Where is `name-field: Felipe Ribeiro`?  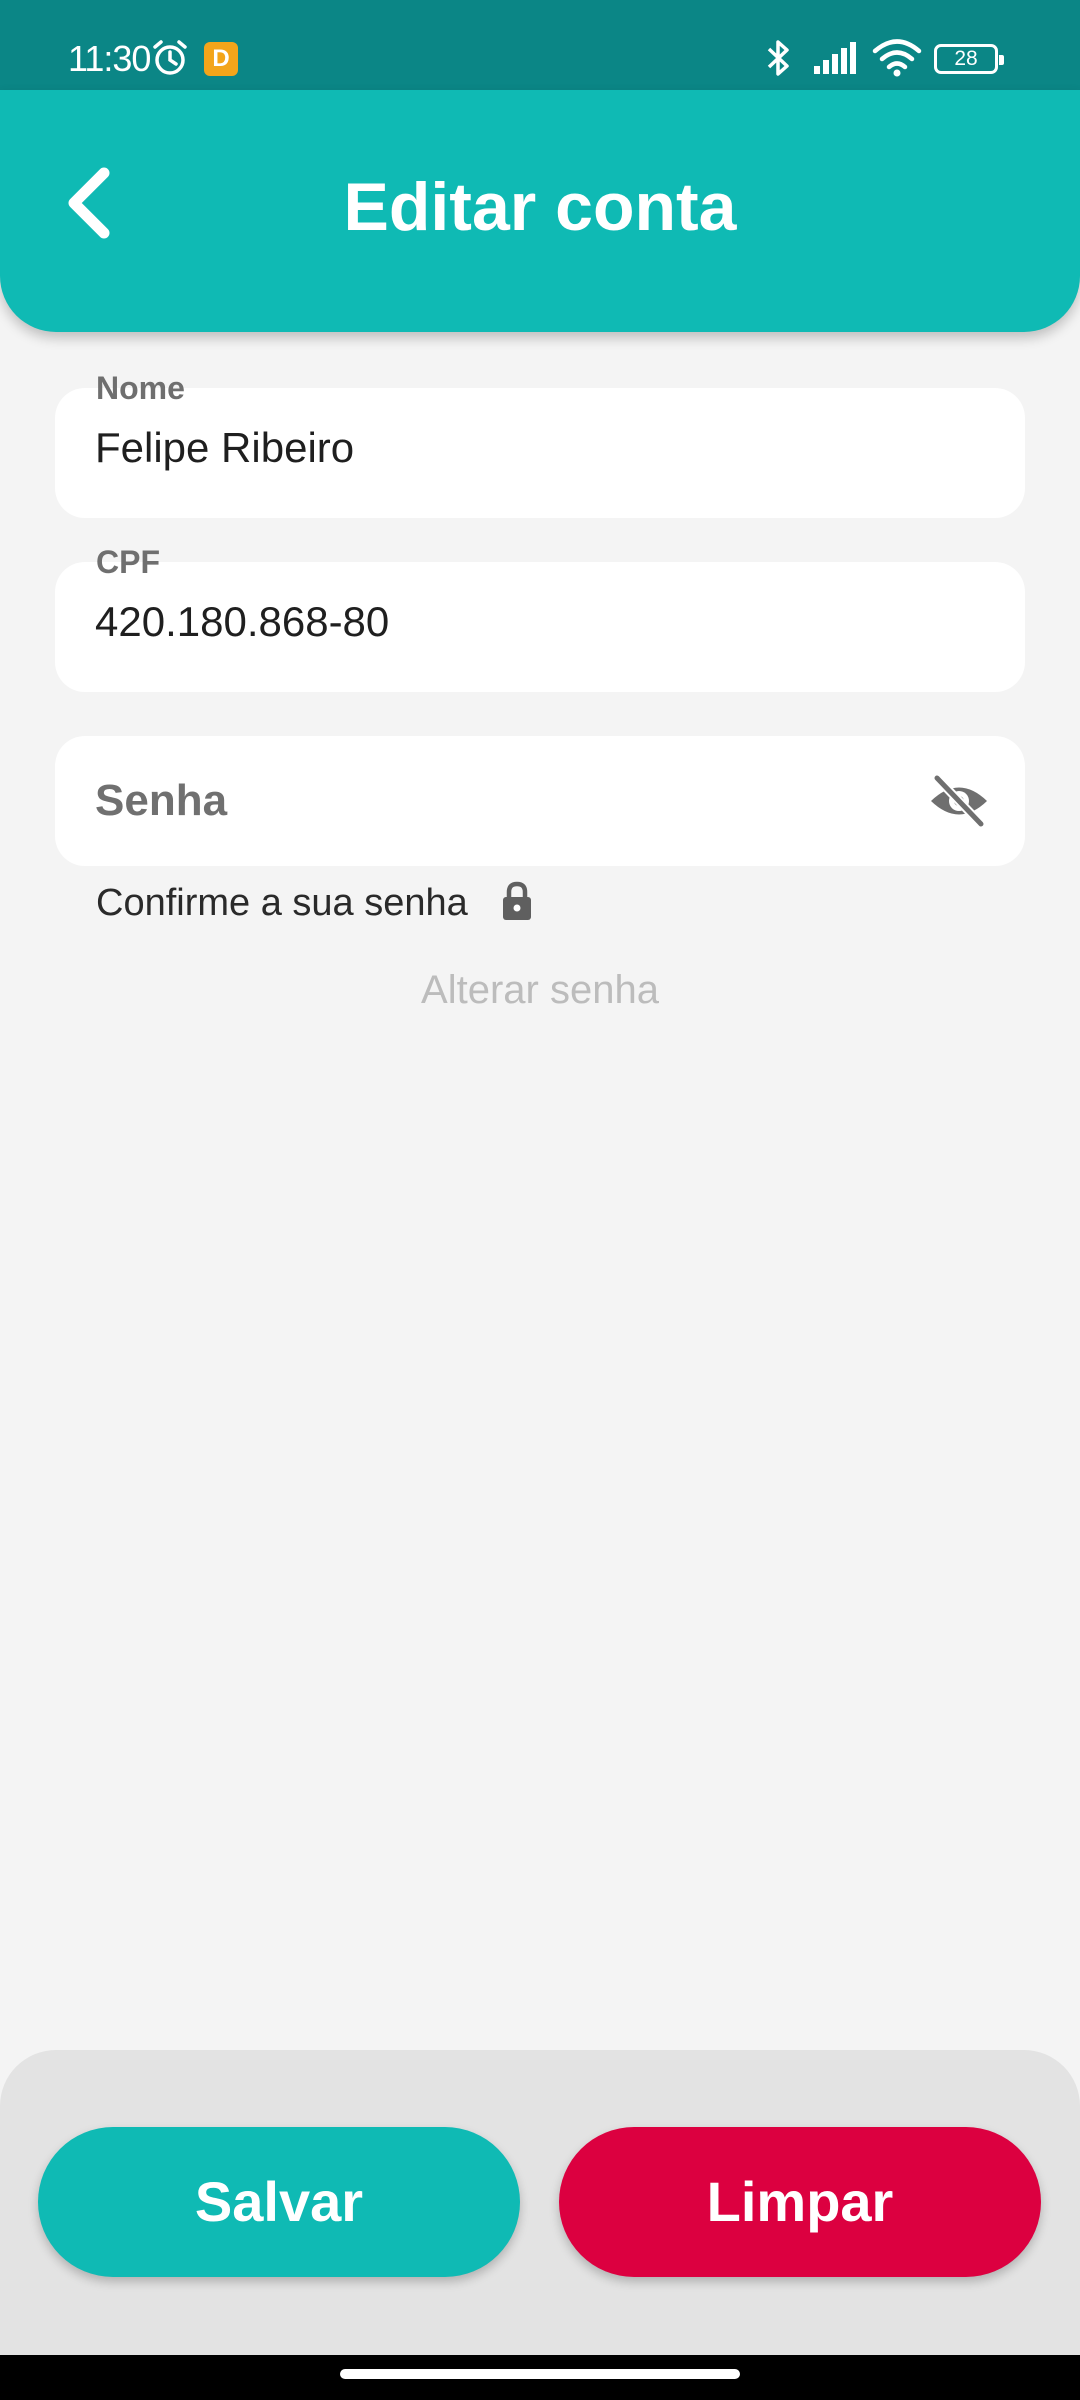
name-field: Felipe Ribeiro is located at coordinates (540, 453).